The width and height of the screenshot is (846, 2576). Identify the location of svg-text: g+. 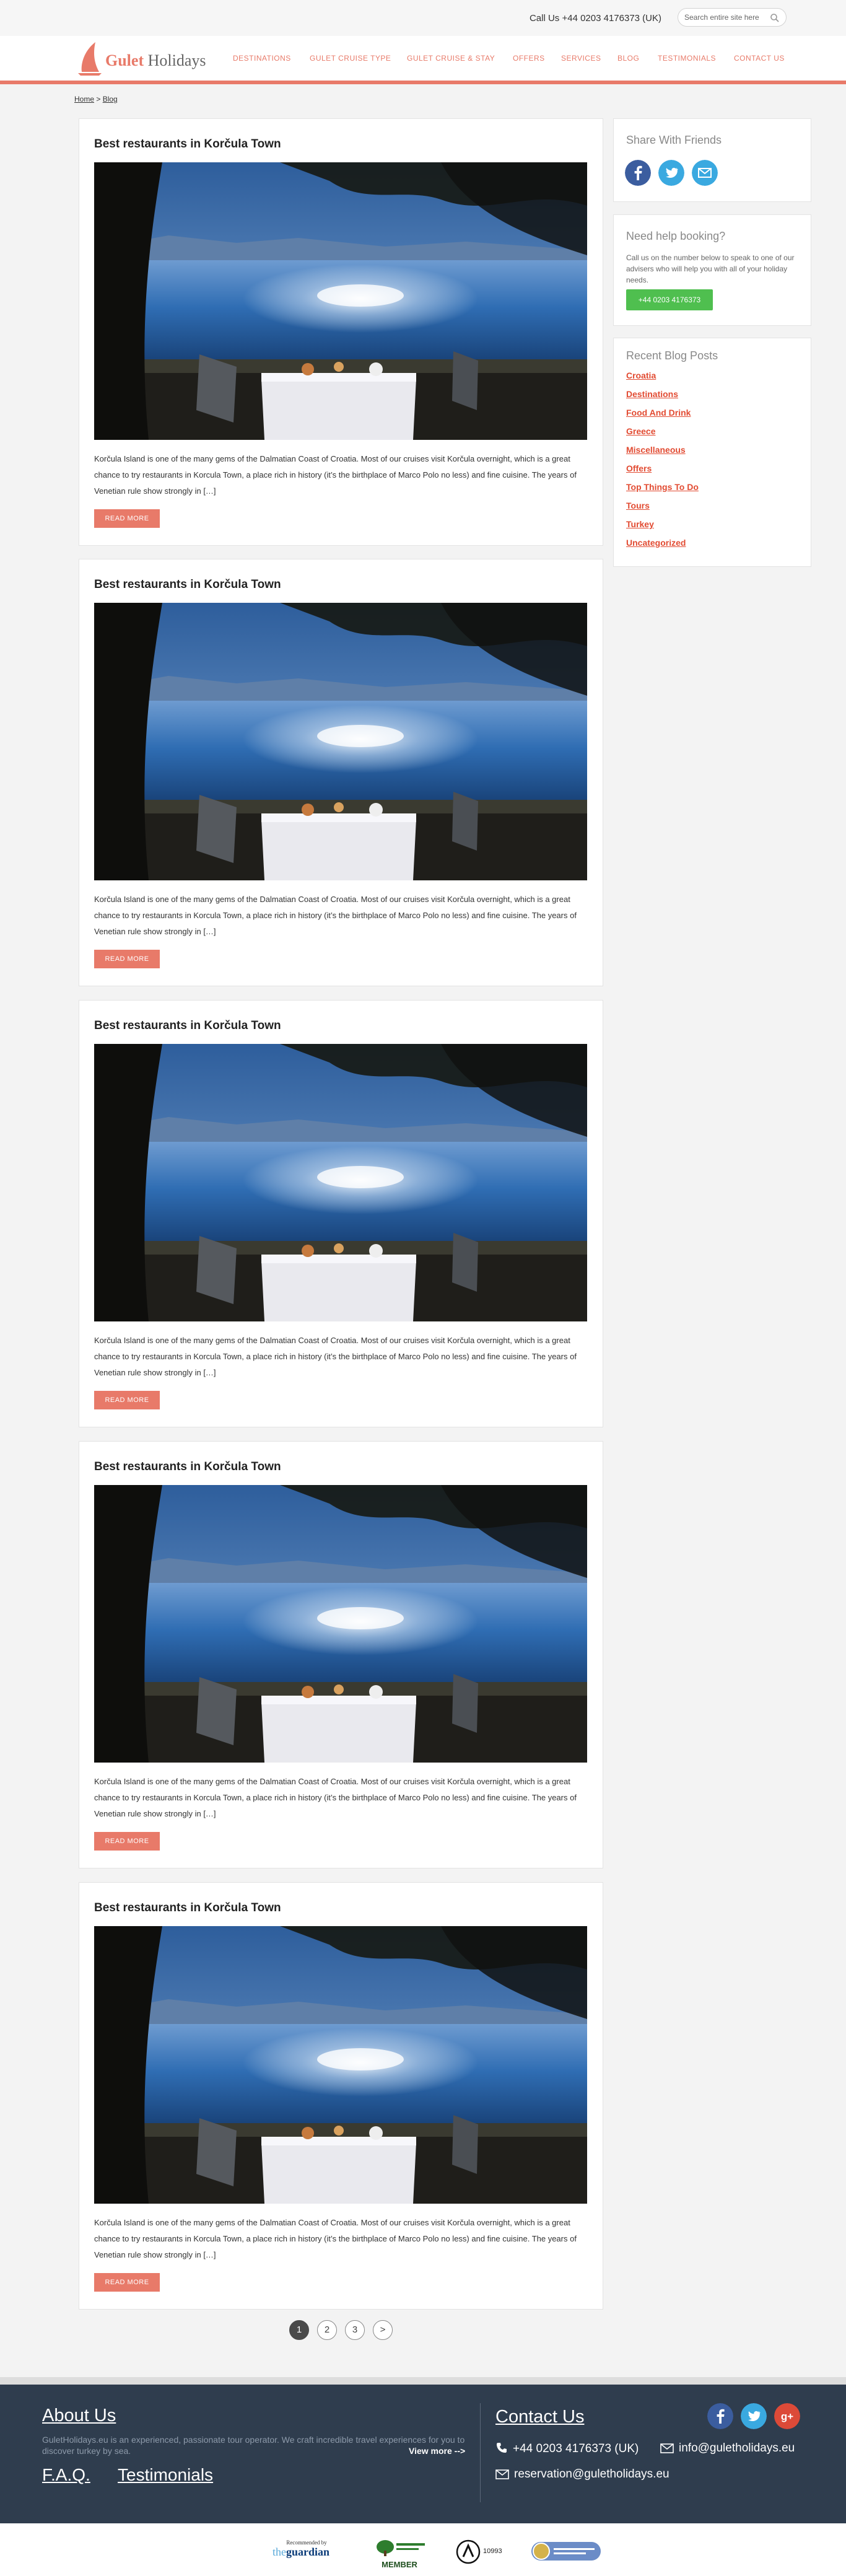
(787, 2416).